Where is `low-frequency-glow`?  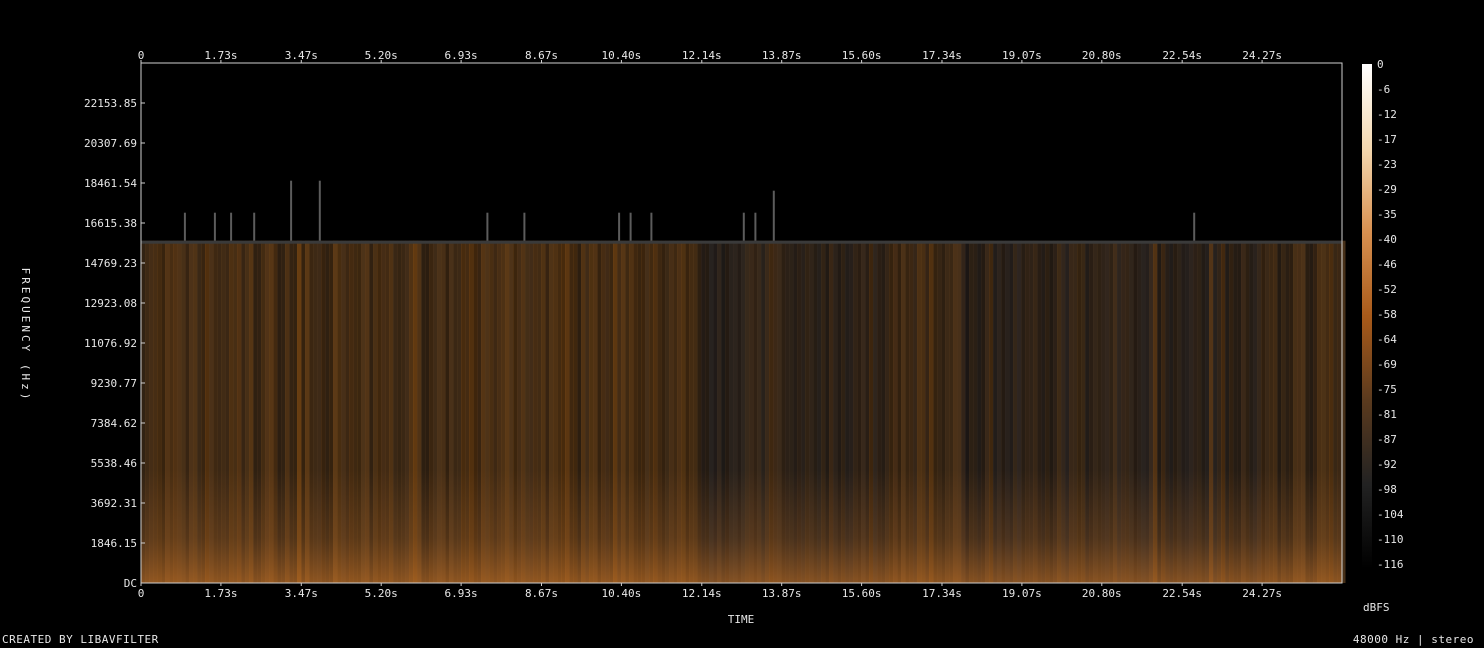 low-frequency-glow is located at coordinates (741, 526).